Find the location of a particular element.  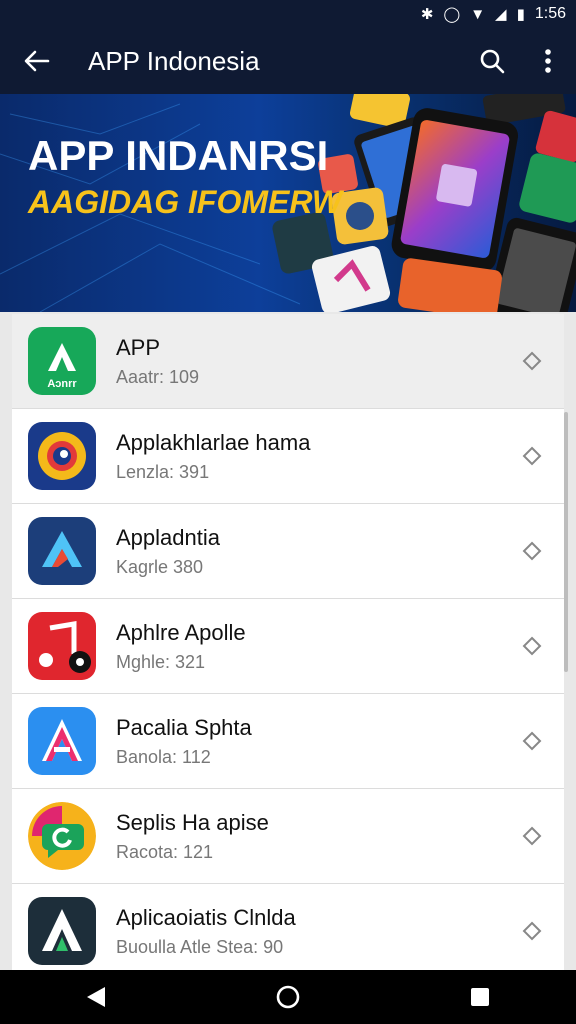

svg-text: Aɔnrr is located at coordinates (62, 384).